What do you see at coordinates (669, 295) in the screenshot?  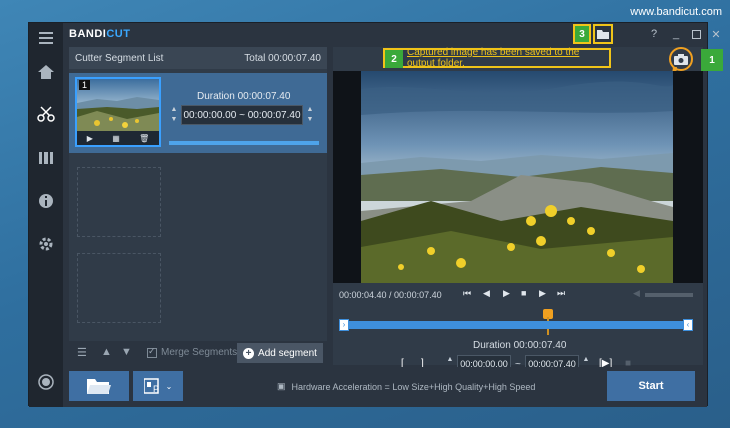 I see `volume-slider` at bounding box center [669, 295].